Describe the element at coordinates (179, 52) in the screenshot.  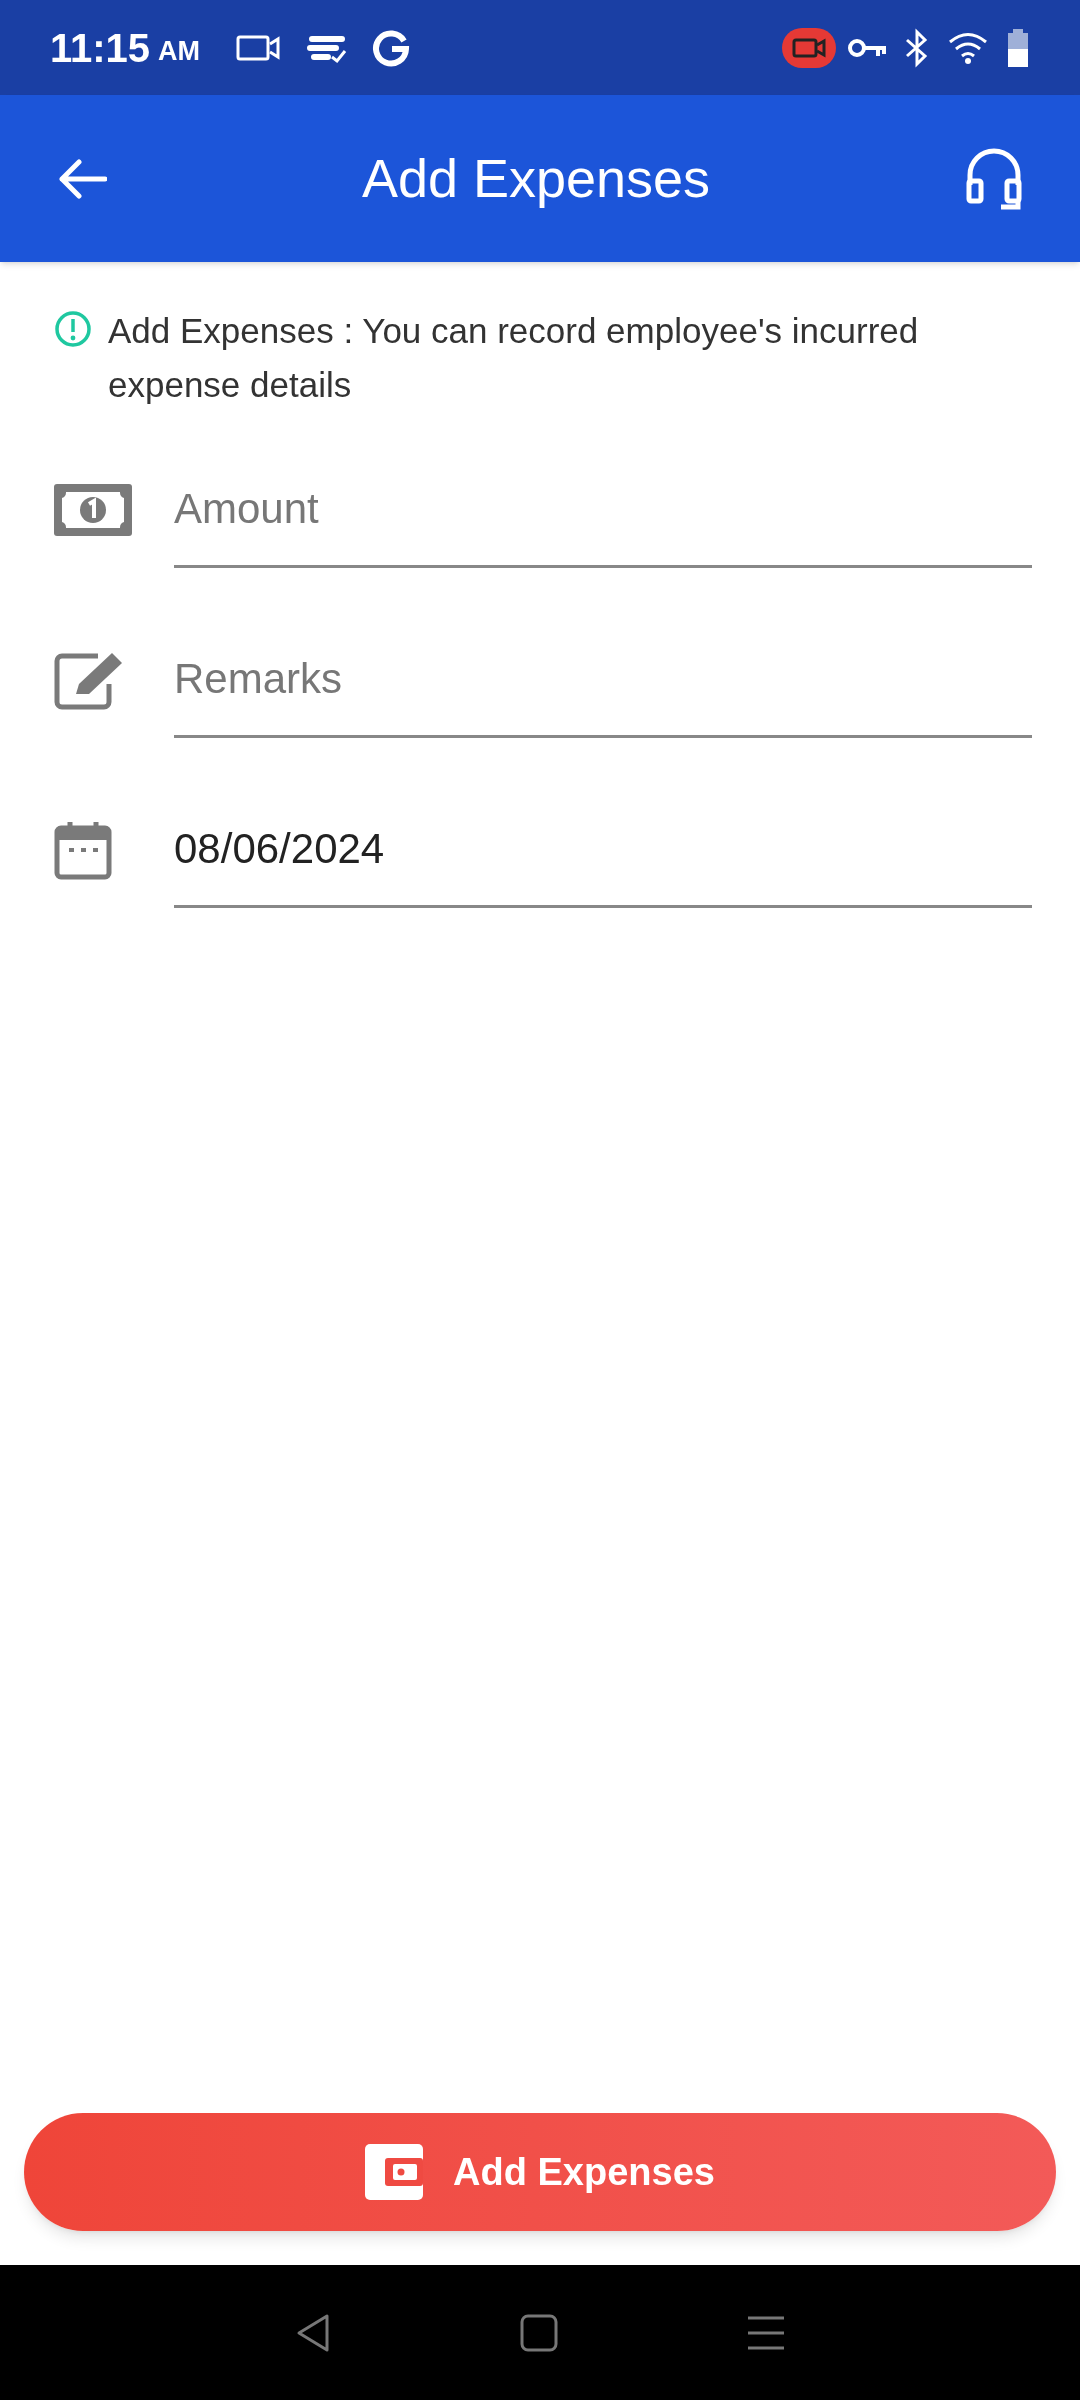
I see `status-meridiem: AM` at that location.